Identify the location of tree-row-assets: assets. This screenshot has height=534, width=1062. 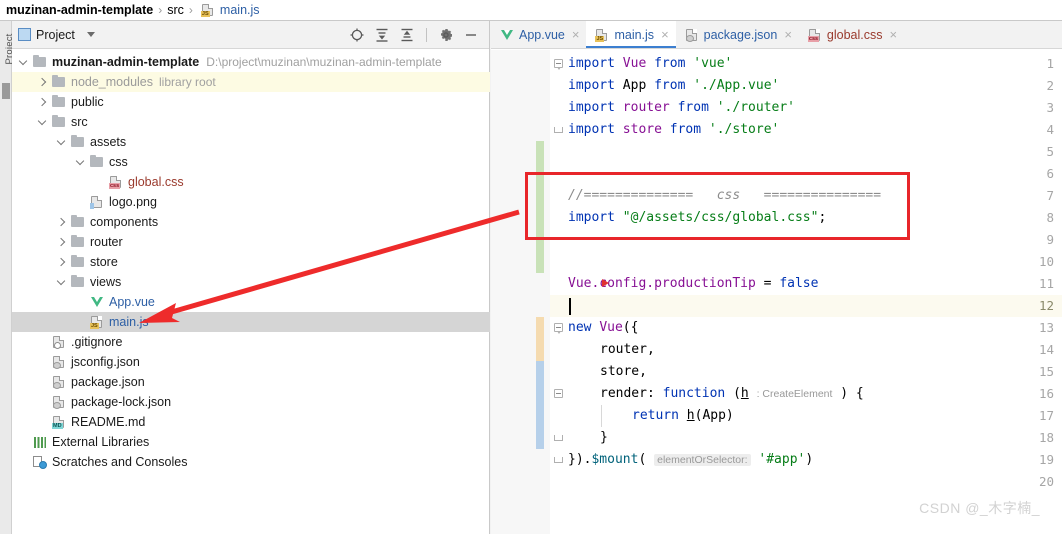
(251, 142).